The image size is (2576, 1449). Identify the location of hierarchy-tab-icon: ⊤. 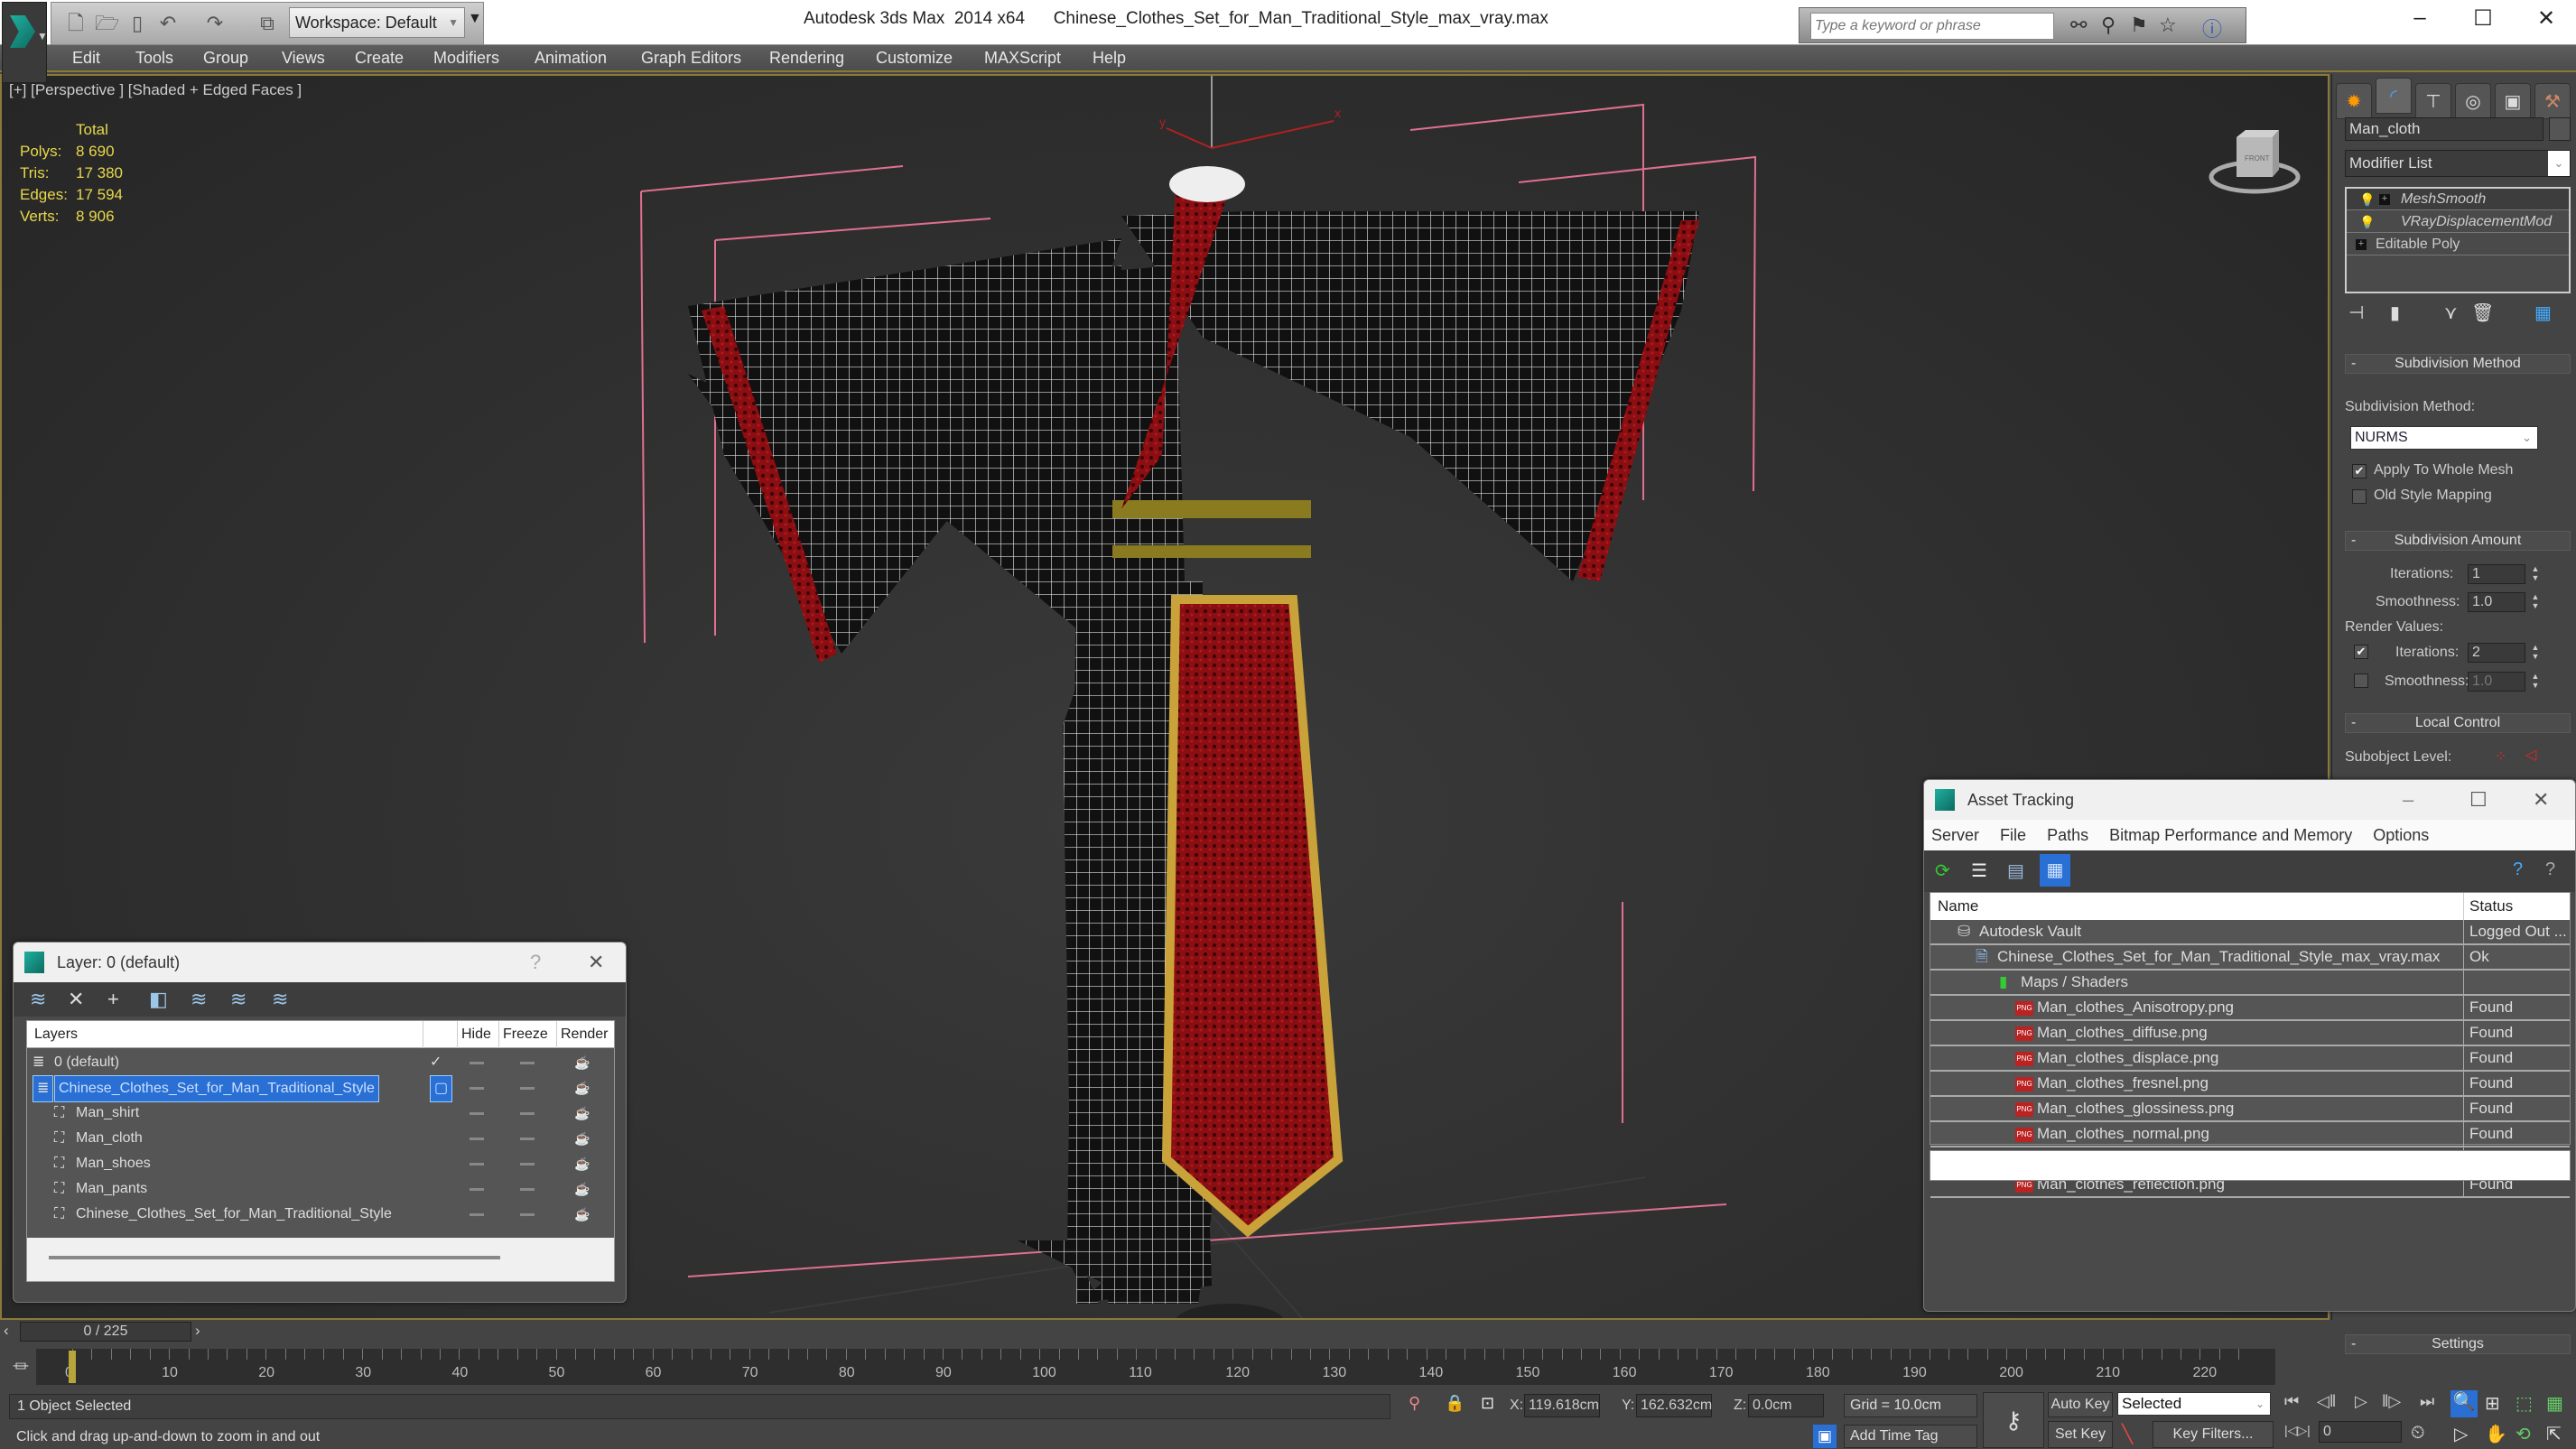
(2433, 101).